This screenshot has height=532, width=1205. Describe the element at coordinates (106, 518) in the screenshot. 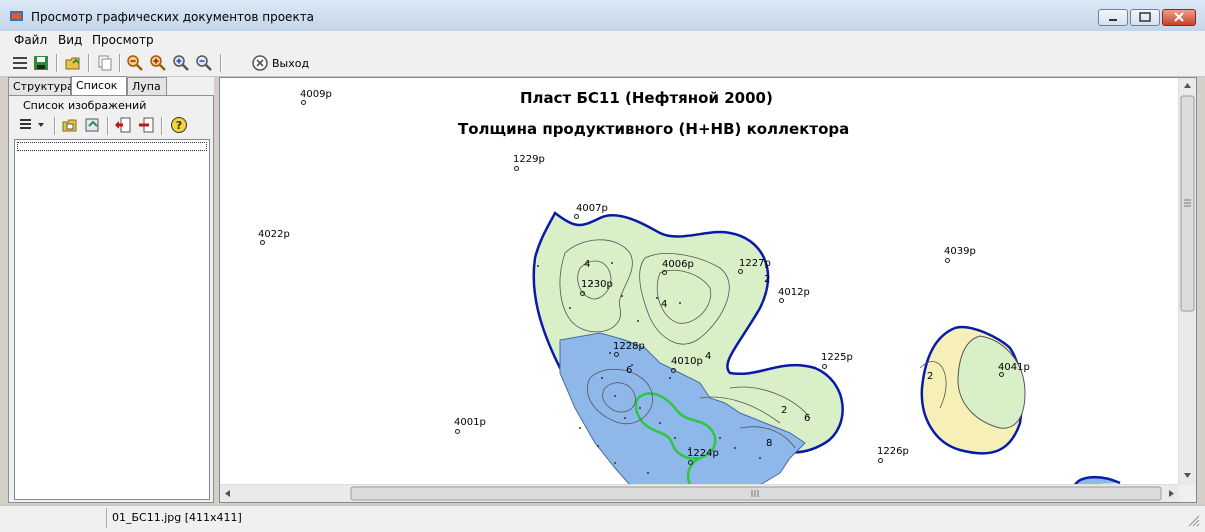

I see `status-separator` at that location.